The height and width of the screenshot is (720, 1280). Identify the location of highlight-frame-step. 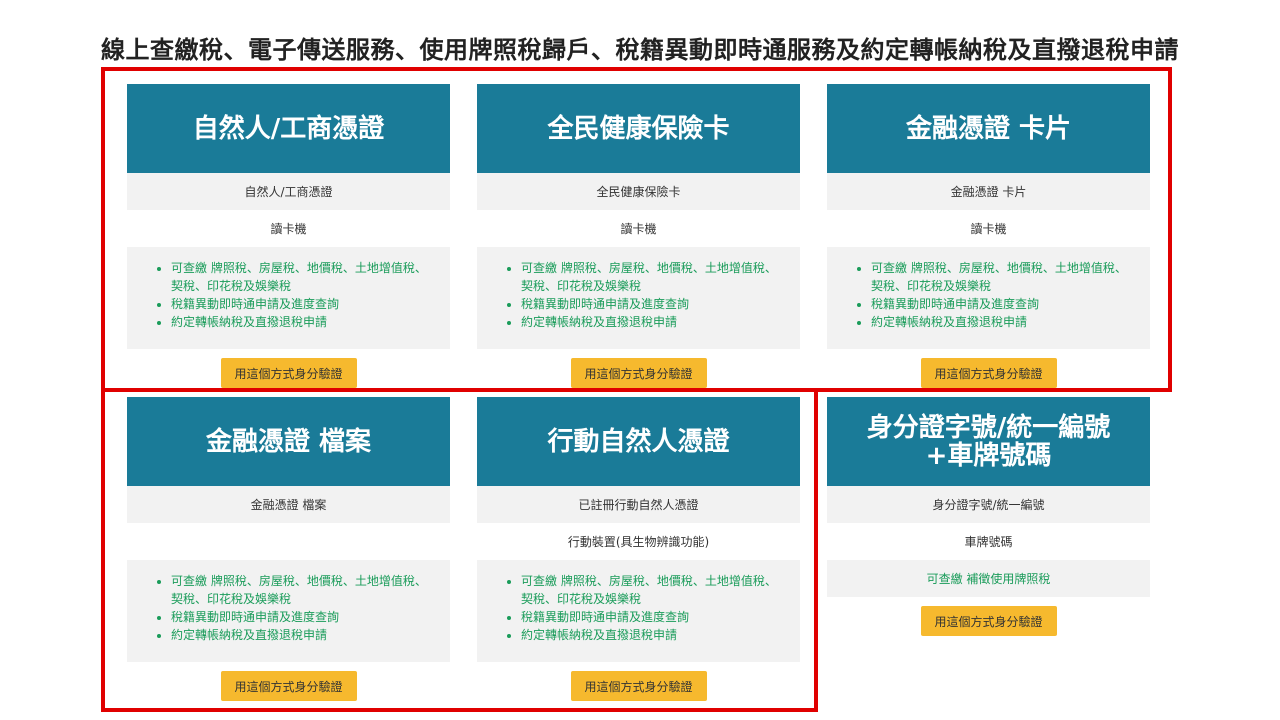
(993, 390).